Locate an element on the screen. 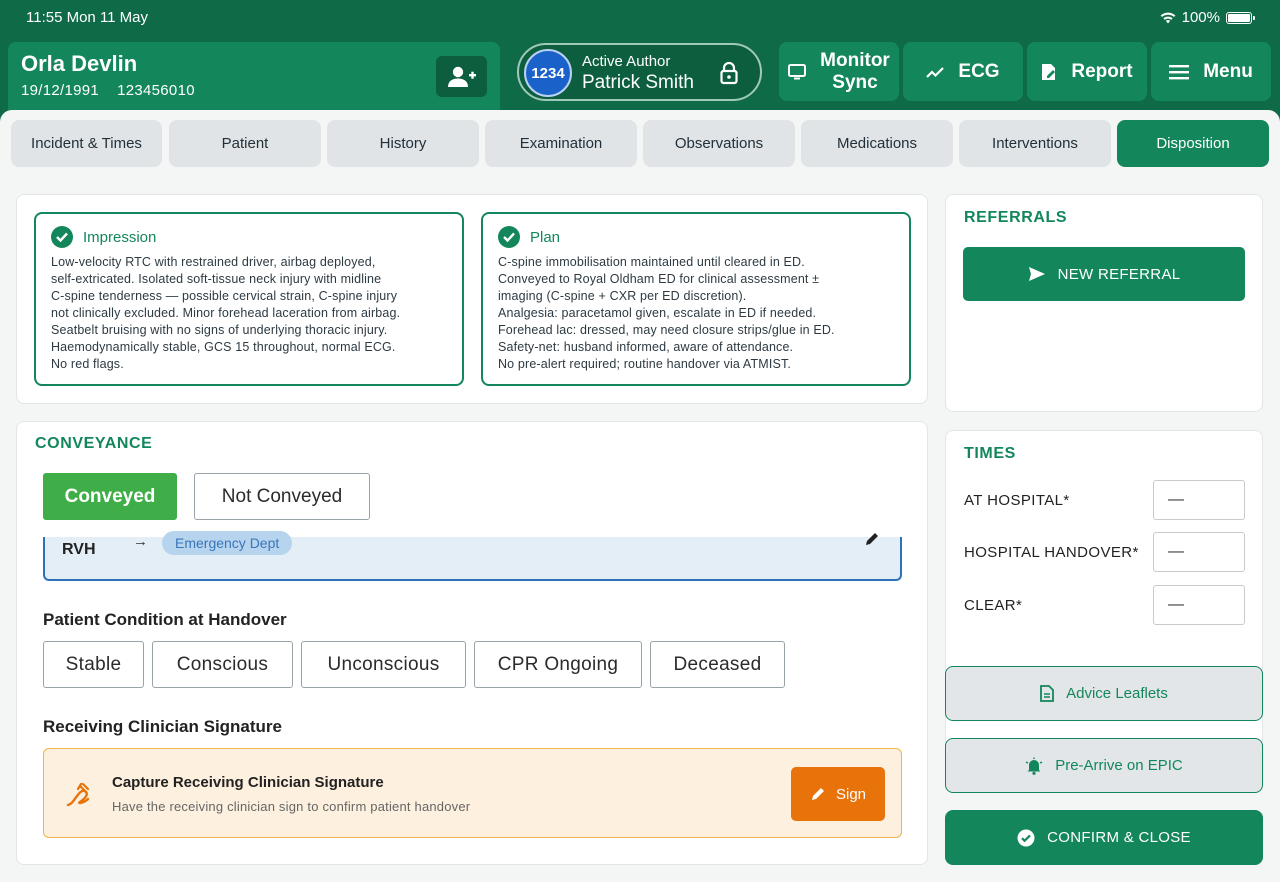  arrow-right-icon: → is located at coordinates (140, 541).